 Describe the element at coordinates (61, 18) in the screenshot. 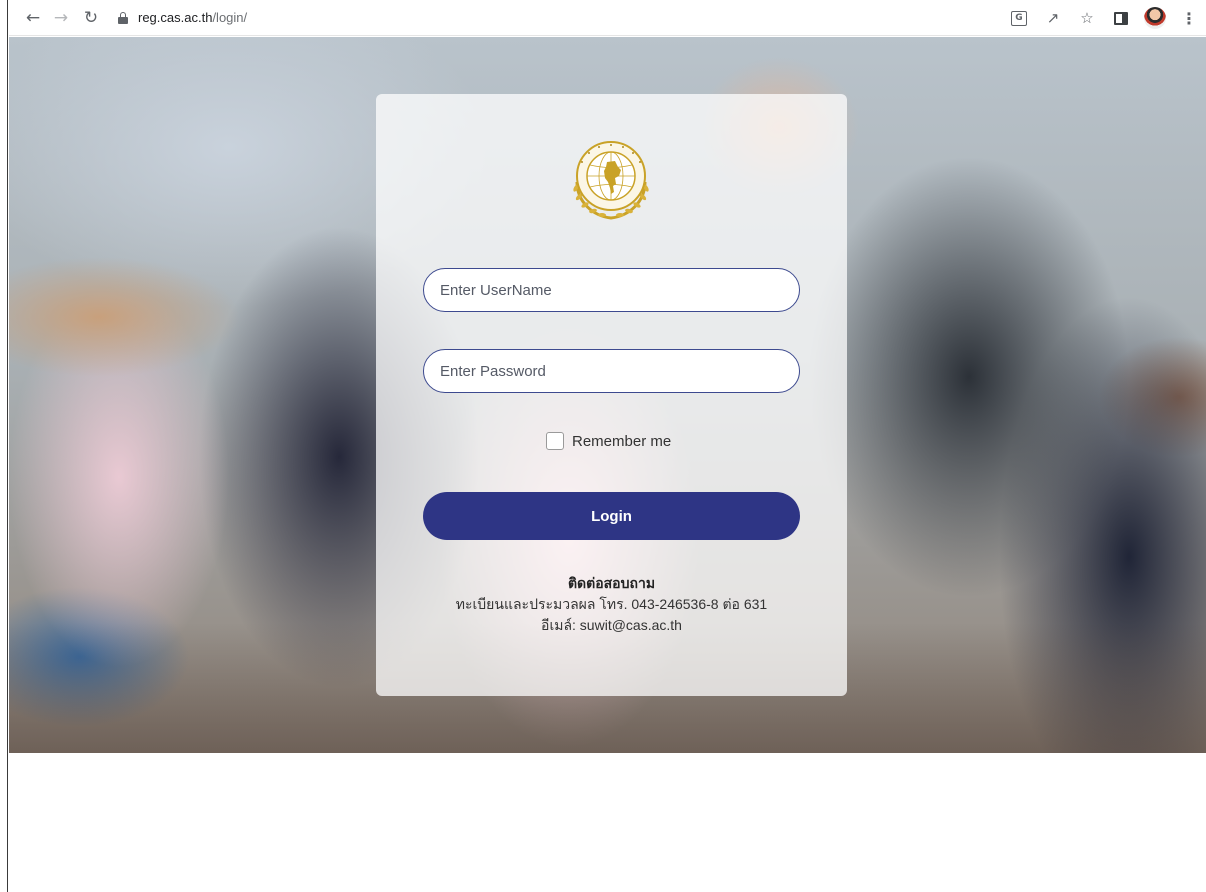

I see `forward-arrow-icon: →` at that location.